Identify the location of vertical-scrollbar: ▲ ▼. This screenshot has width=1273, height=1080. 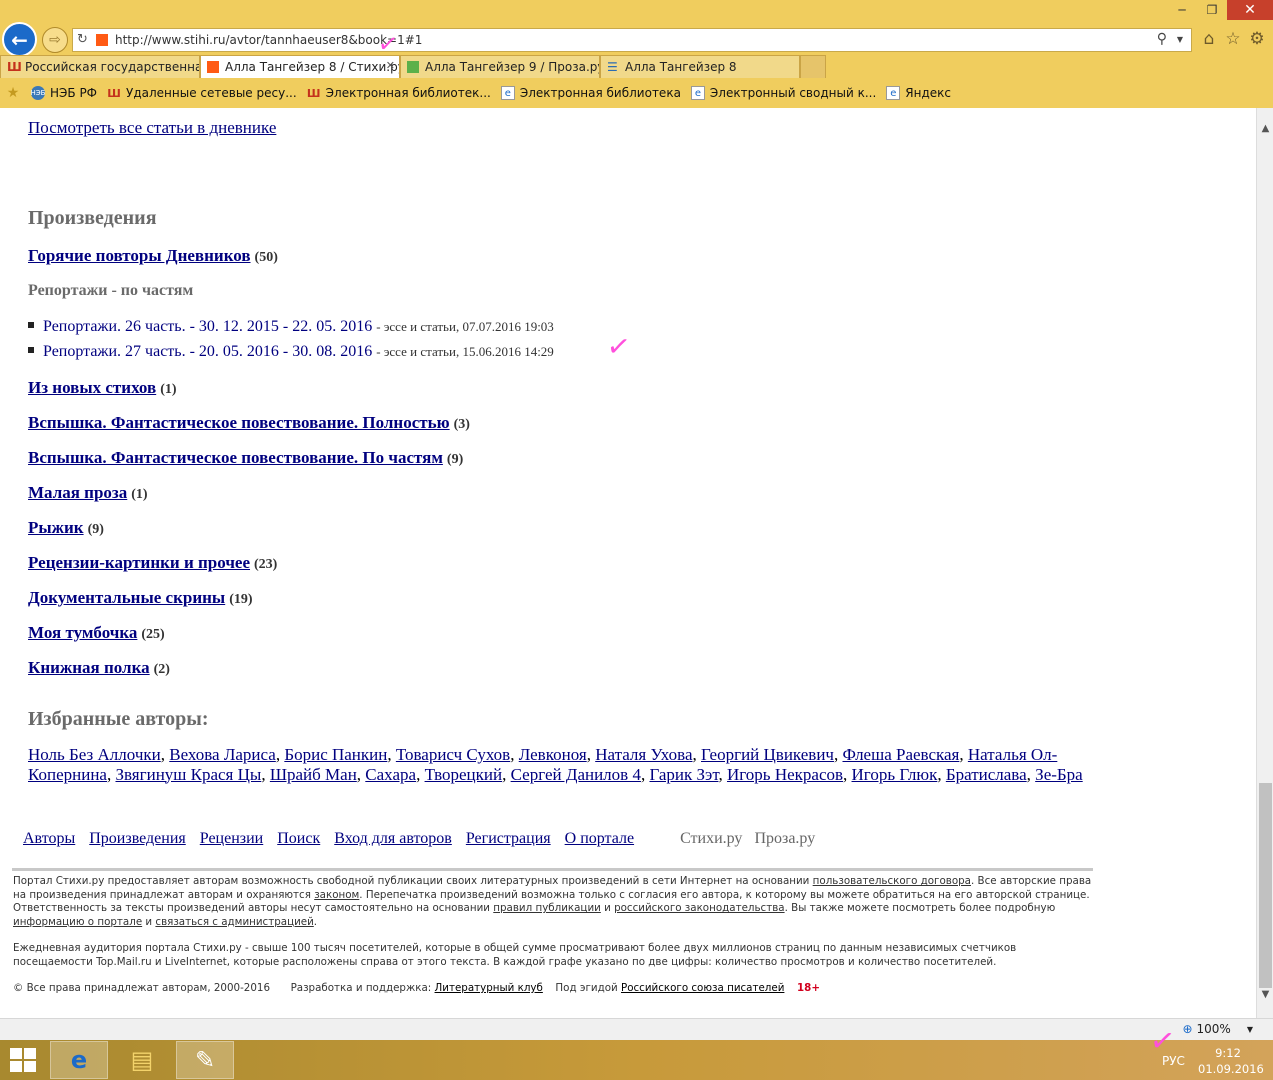
(1264, 563).